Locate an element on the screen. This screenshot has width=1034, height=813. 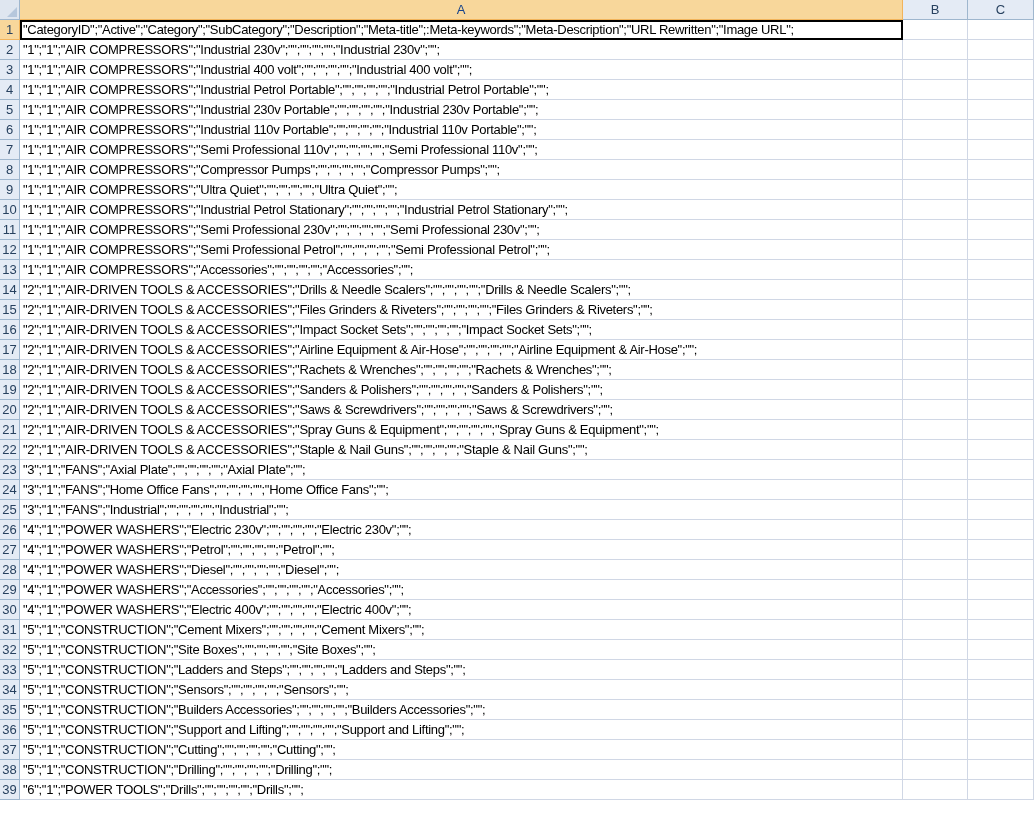
table-cell: "5";"1";"CONSTRUCTION";"Ladders and Steps";"";"";"";"";"Ladders and Steps";""; is located at coordinates (244, 670).